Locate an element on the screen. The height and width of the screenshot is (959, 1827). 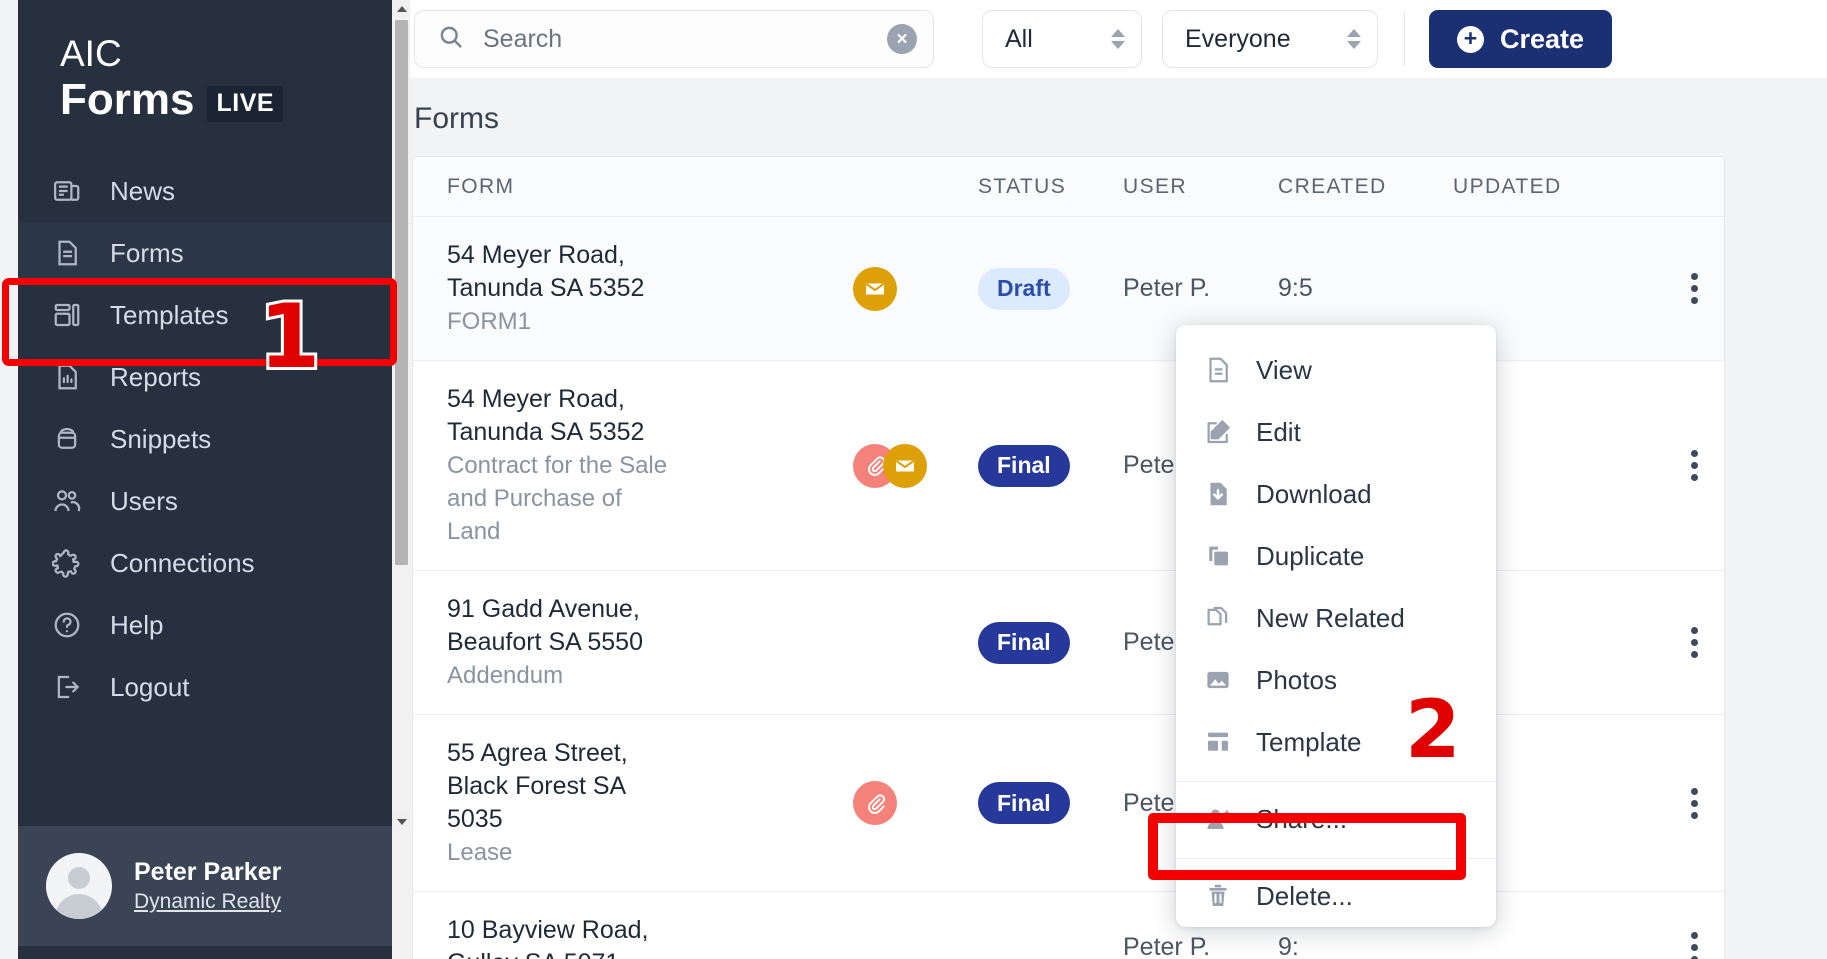
form-address: 54 Meyer Road, Tanunda SA 5352 is located at coordinates (546, 271).